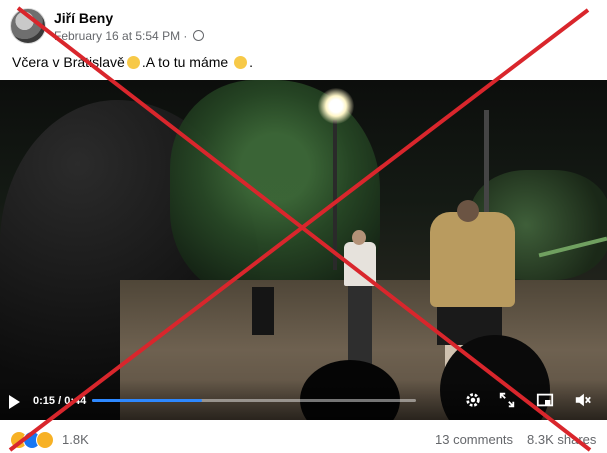 The width and height of the screenshot is (607, 453). I want to click on miniplayer-icon, so click(545, 400).